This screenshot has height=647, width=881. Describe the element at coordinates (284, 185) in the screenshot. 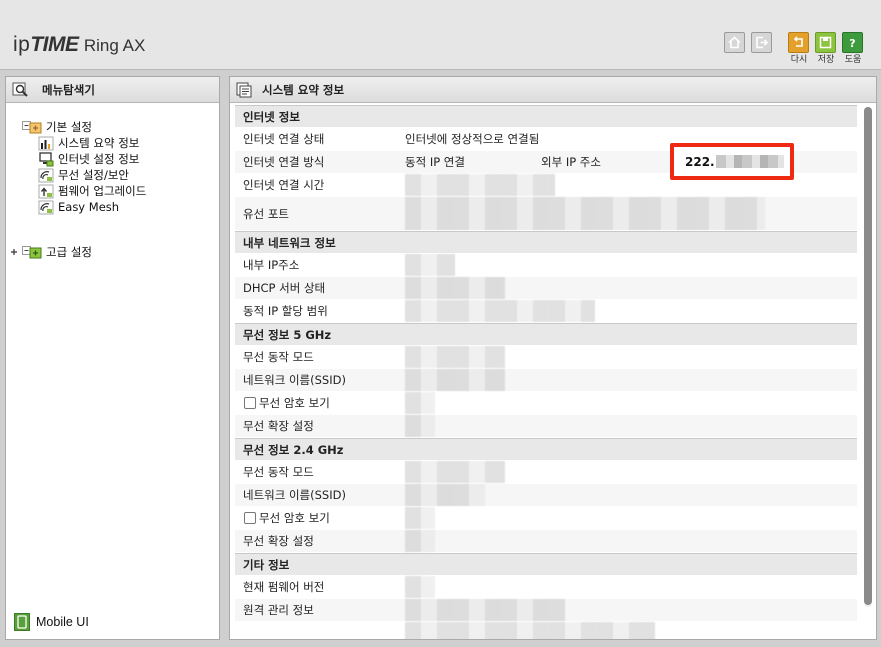

I see `row-label: 인터넷 연결 시간` at that location.